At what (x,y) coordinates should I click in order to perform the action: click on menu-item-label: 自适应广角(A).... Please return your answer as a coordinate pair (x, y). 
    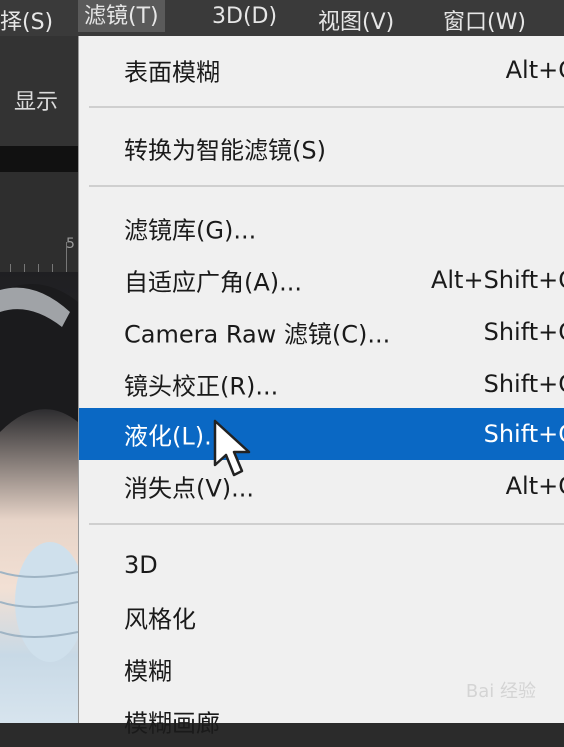
    Looking at the image, I should click on (213, 282).